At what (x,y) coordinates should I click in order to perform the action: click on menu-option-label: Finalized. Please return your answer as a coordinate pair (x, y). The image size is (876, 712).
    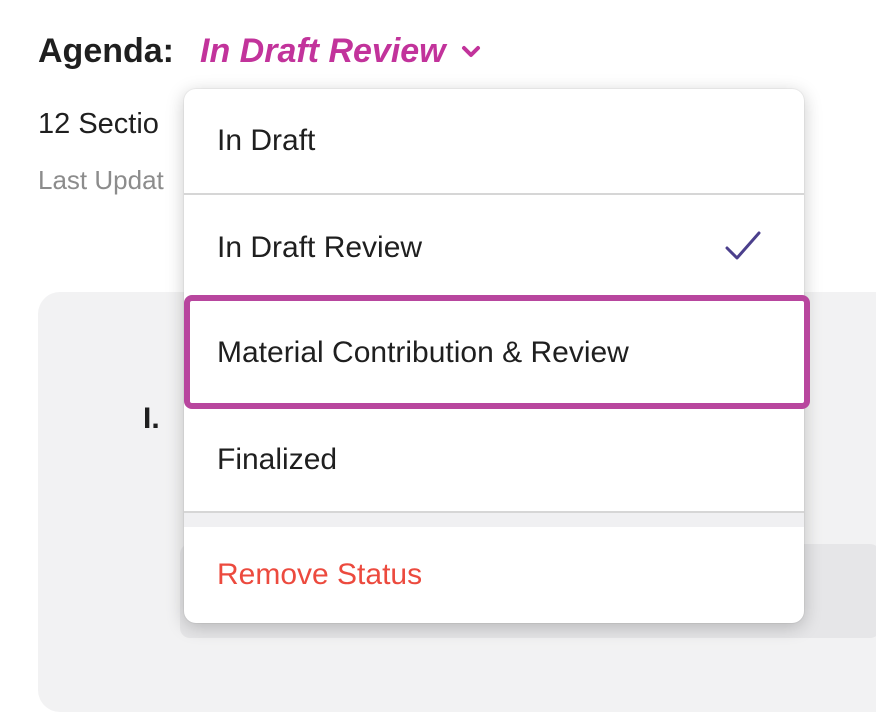
    Looking at the image, I should click on (277, 459).